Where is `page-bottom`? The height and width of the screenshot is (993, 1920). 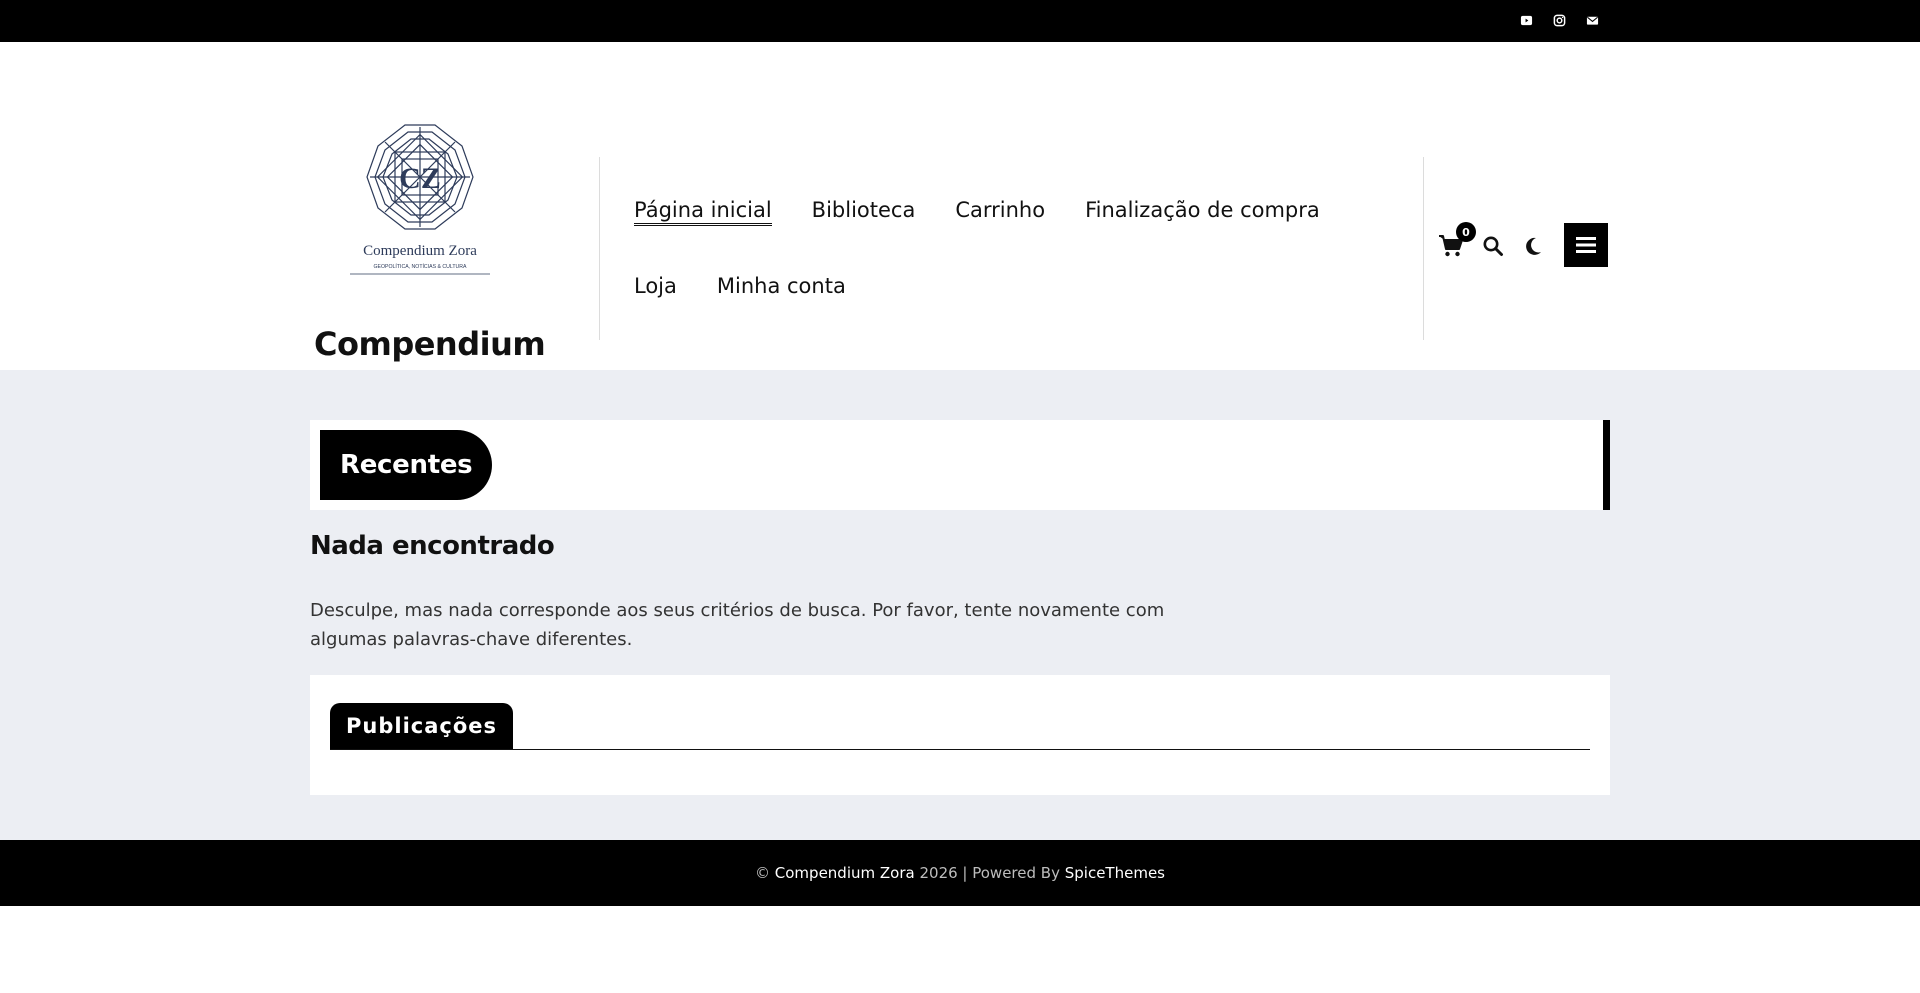 page-bottom is located at coordinates (960, 949).